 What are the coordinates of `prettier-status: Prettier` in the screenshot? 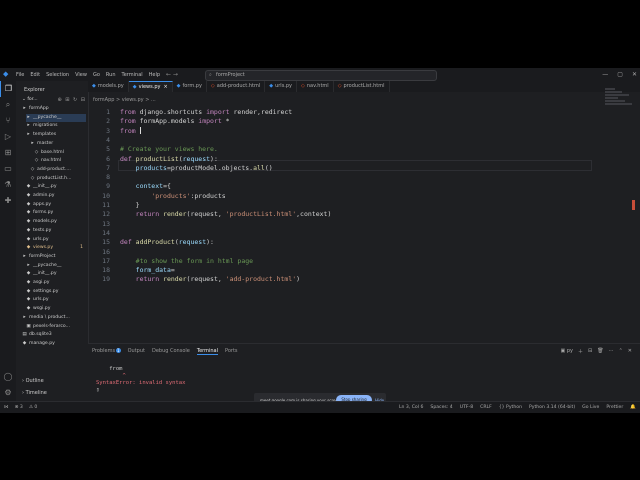 It's located at (614, 407).